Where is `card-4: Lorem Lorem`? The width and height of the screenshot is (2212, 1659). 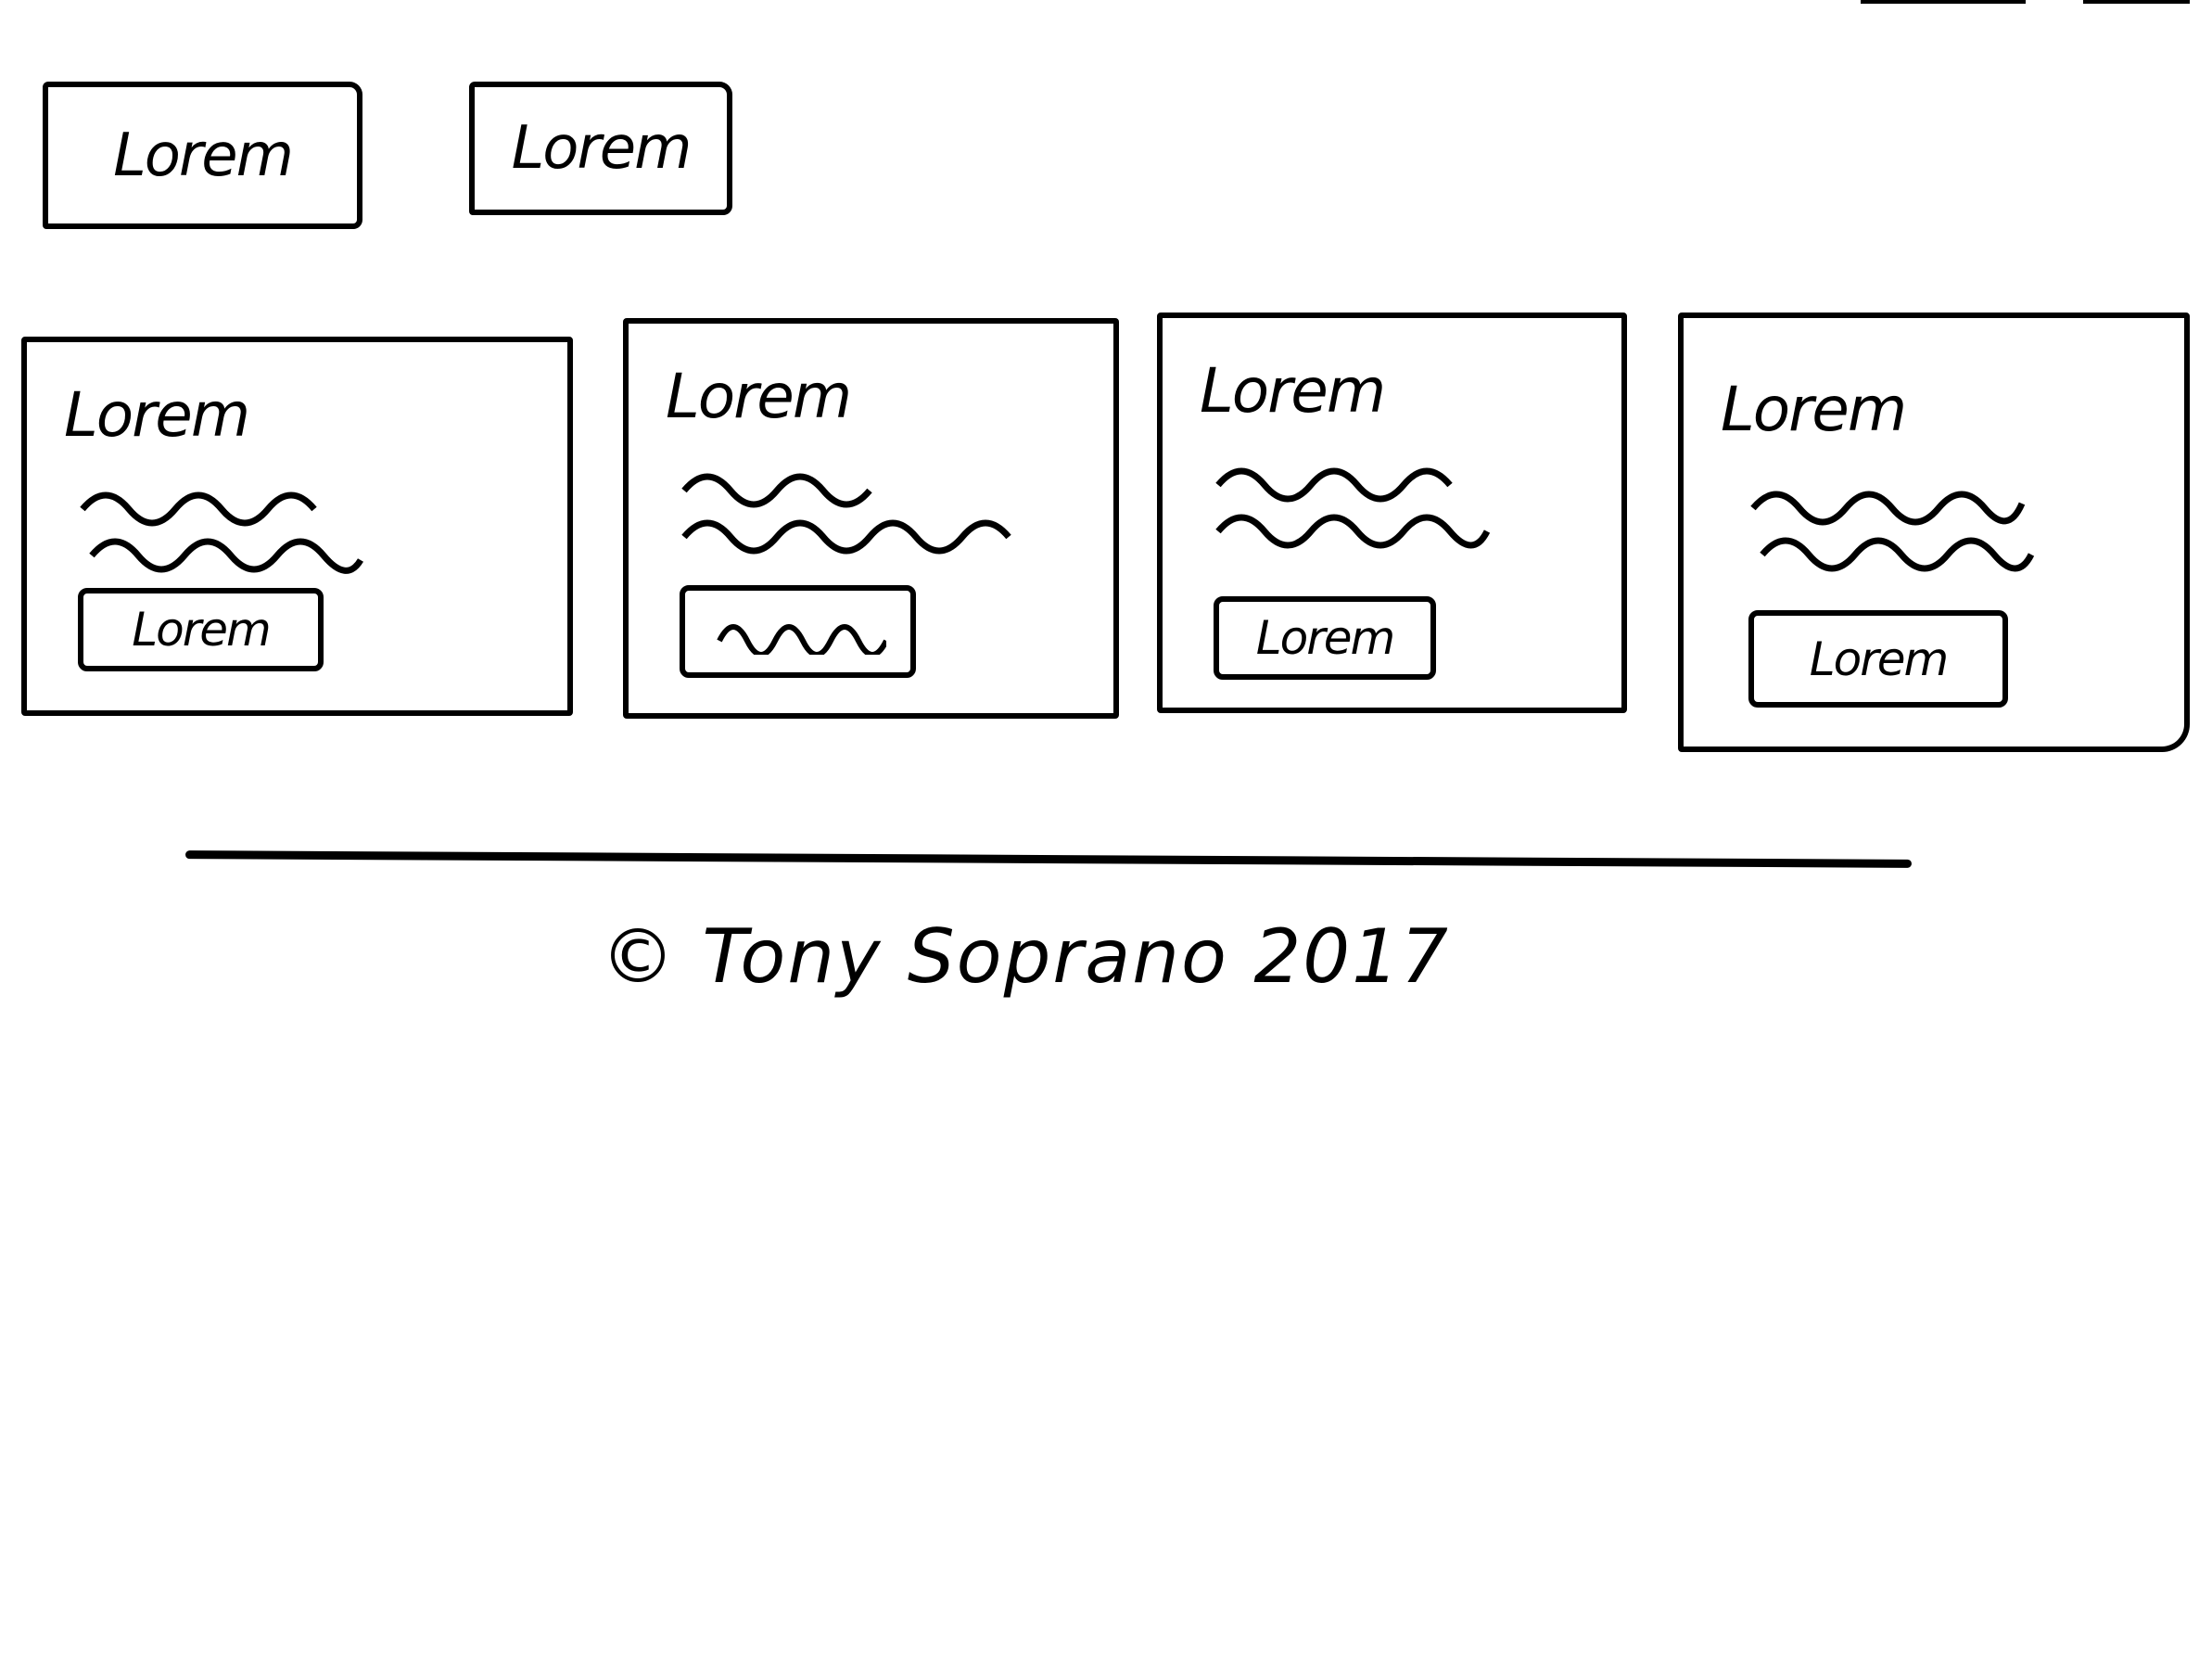
card-4: Lorem Lorem is located at coordinates (1934, 532).